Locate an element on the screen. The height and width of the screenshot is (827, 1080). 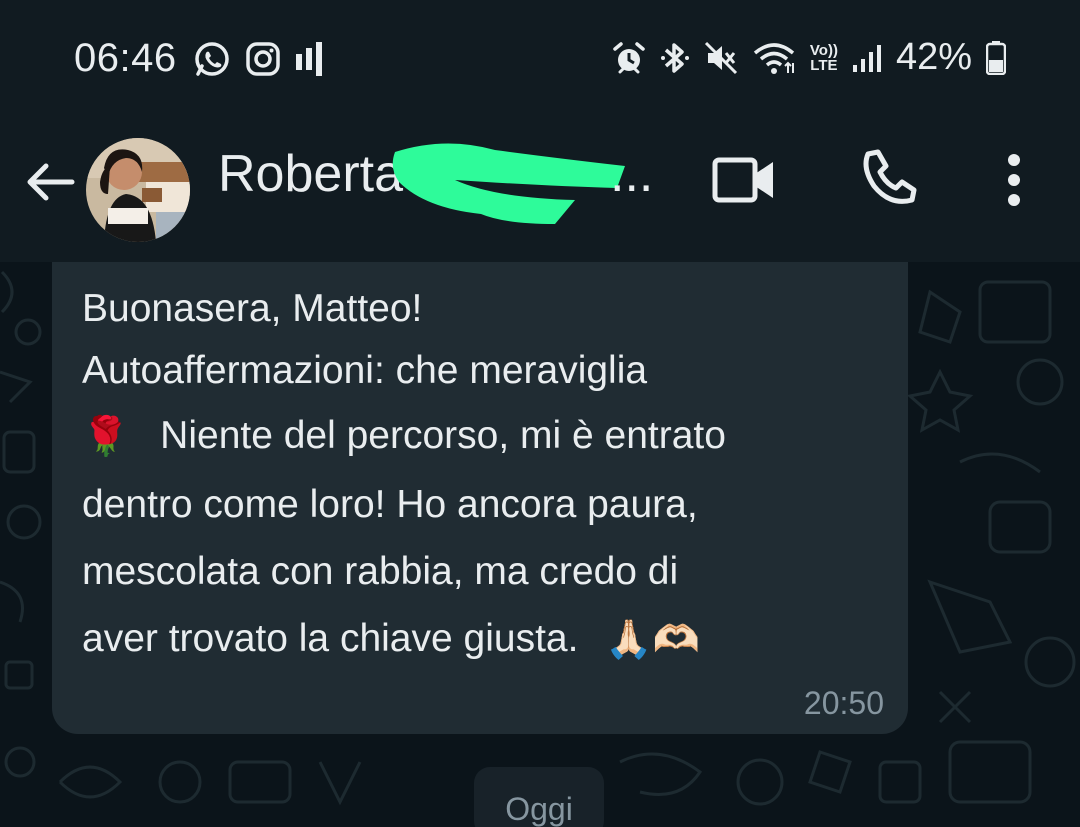
redaction-scribble is located at coordinates (508, 183).